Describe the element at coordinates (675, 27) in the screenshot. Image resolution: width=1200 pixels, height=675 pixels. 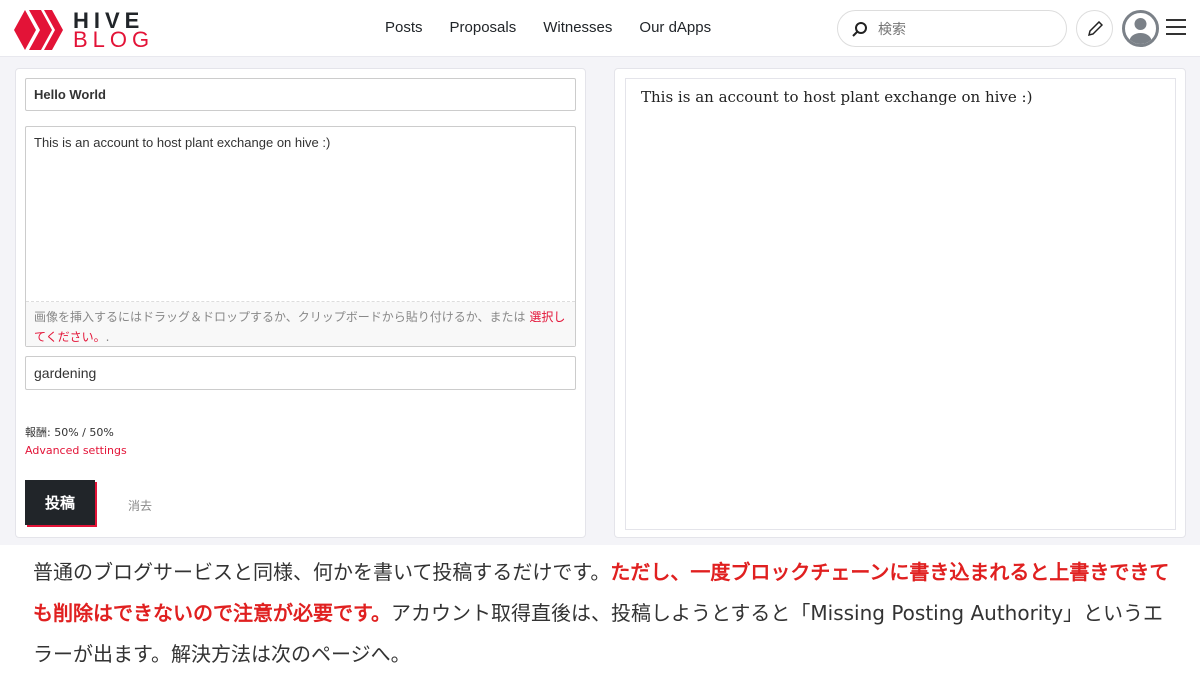
I see `nav-our-dapps: Our dApps` at that location.